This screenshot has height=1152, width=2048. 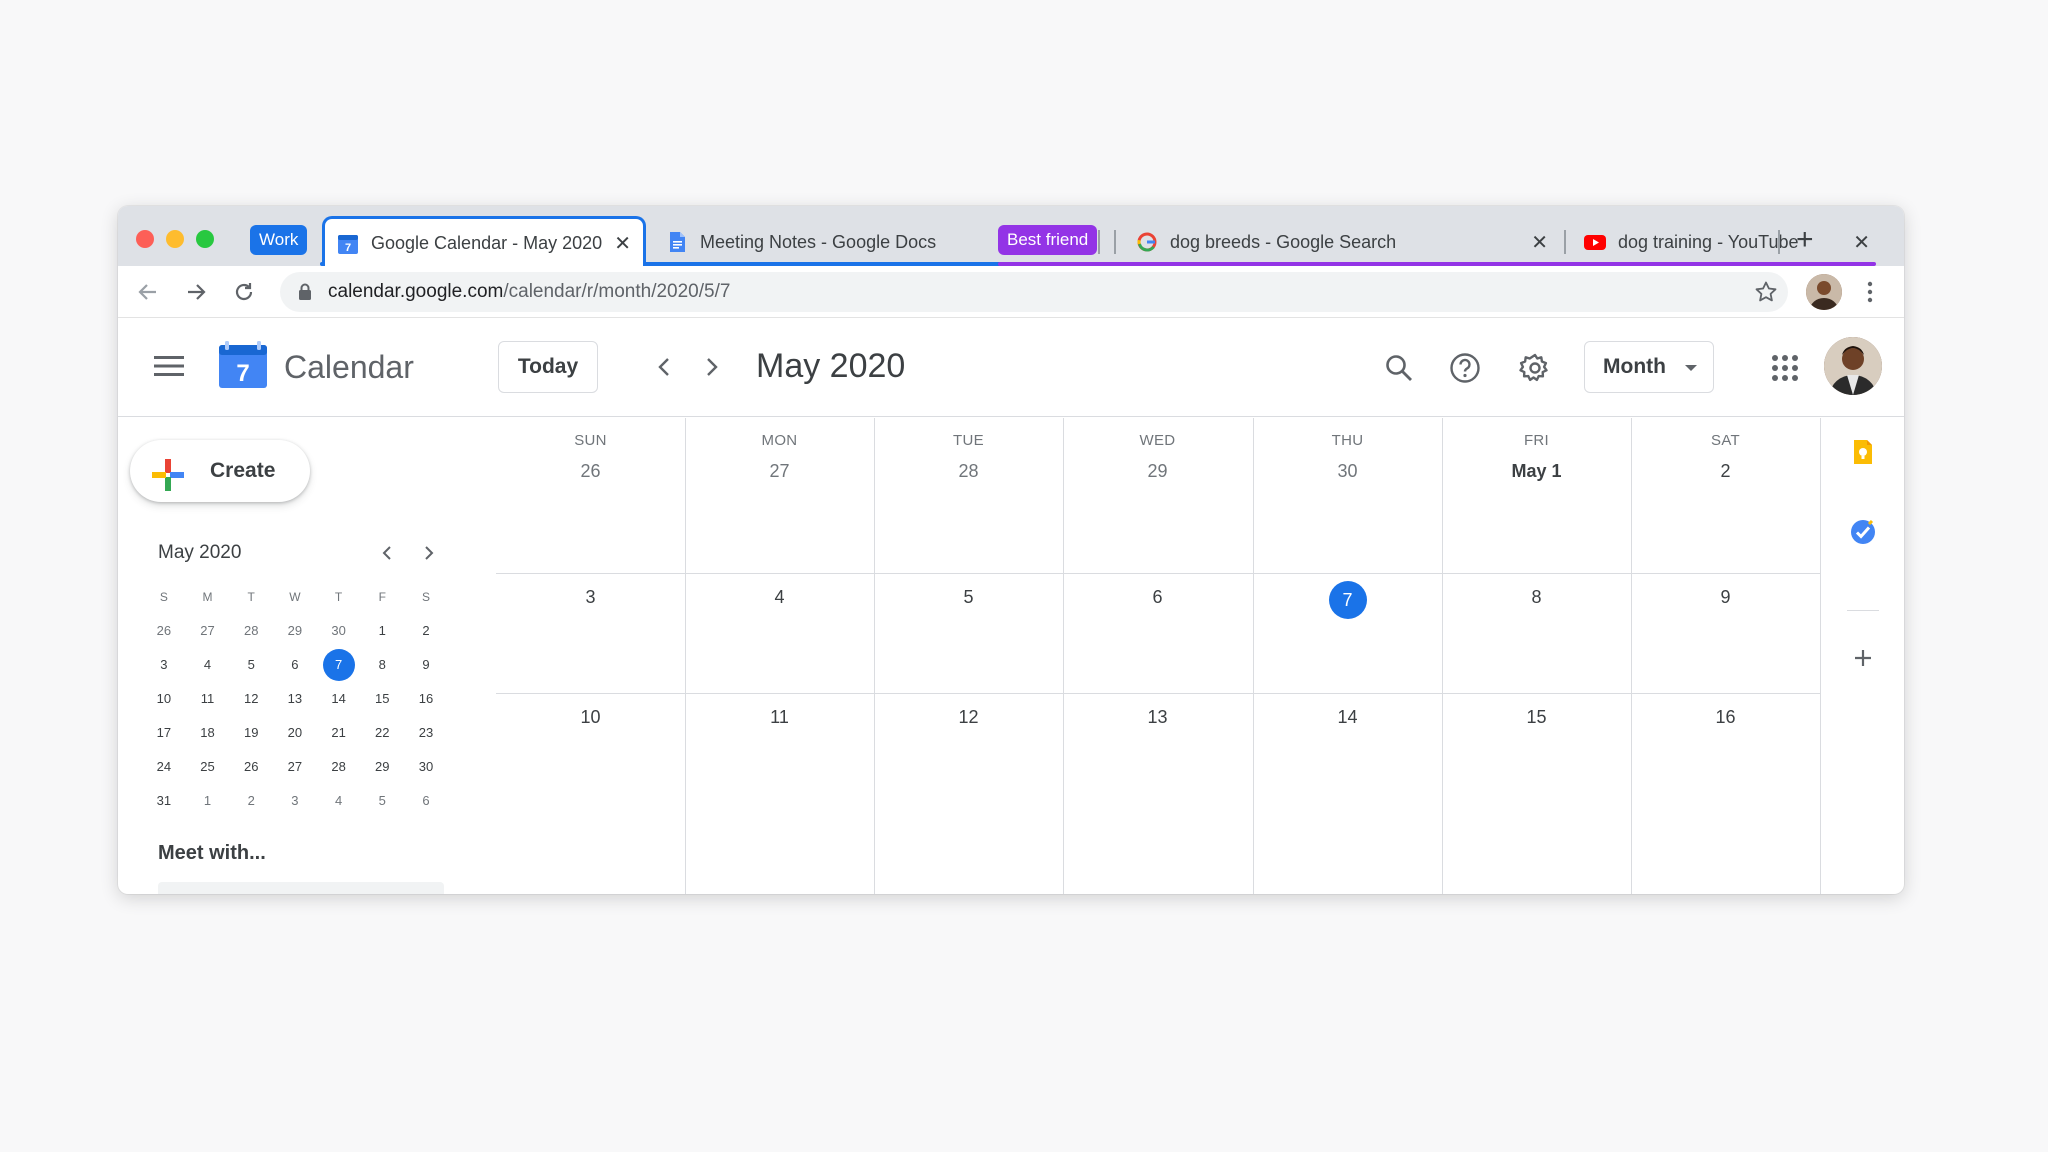 What do you see at coordinates (208, 665) in the screenshot?
I see `mini-calendar-day: 4` at bounding box center [208, 665].